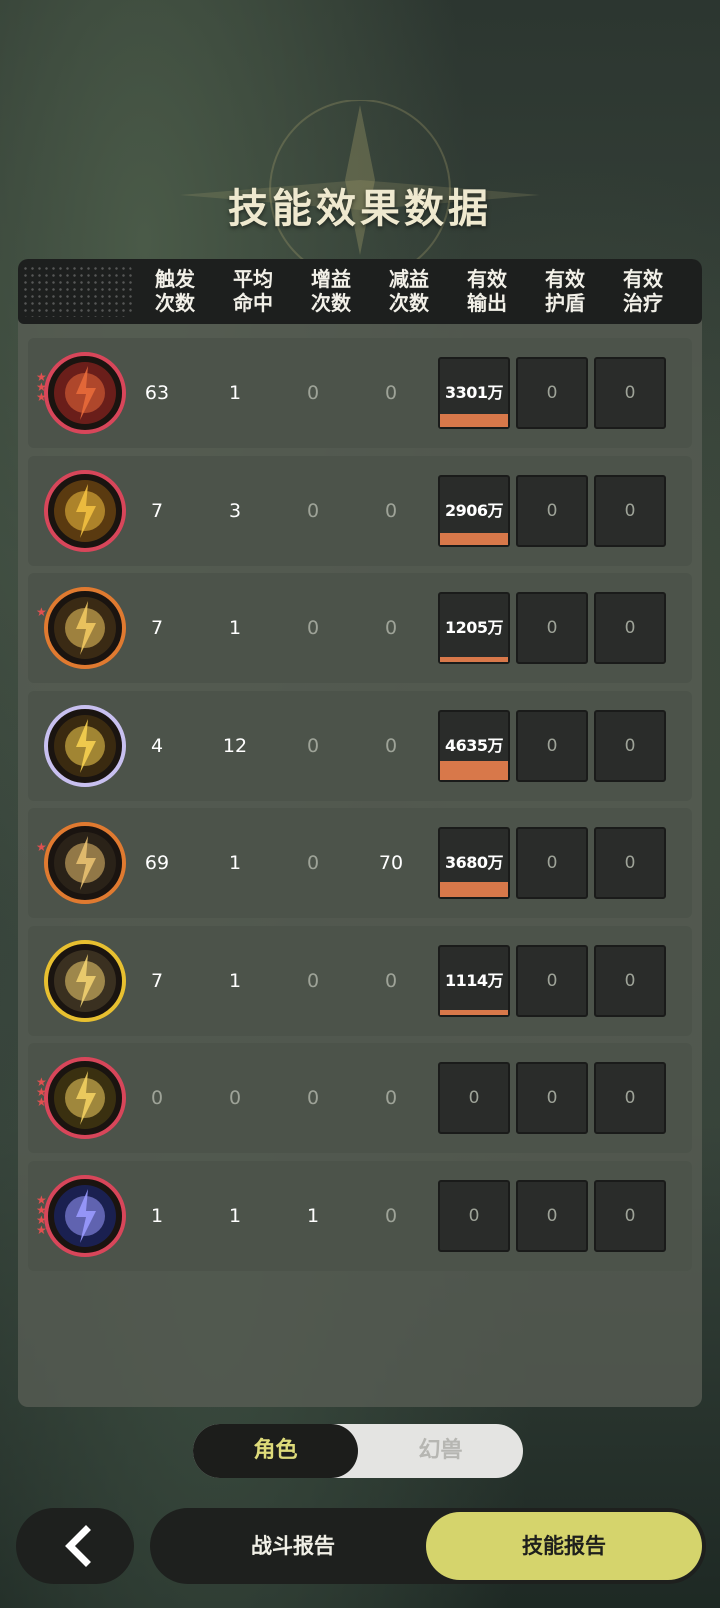  I want to click on cell-debuff: 70, so click(391, 863).